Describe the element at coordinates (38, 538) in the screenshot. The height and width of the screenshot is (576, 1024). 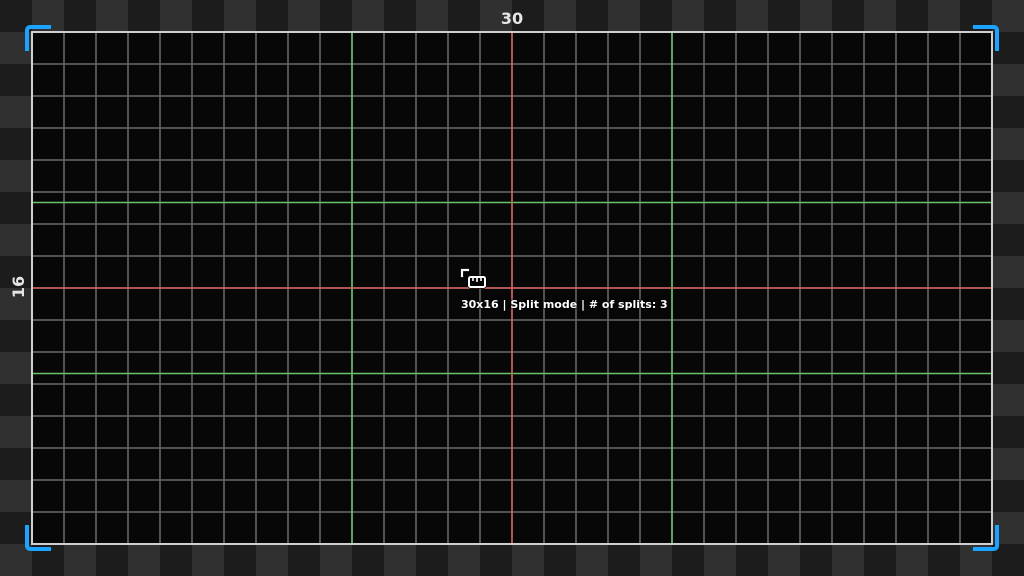
I see `bottom-left-corner-bracket-icon` at that location.